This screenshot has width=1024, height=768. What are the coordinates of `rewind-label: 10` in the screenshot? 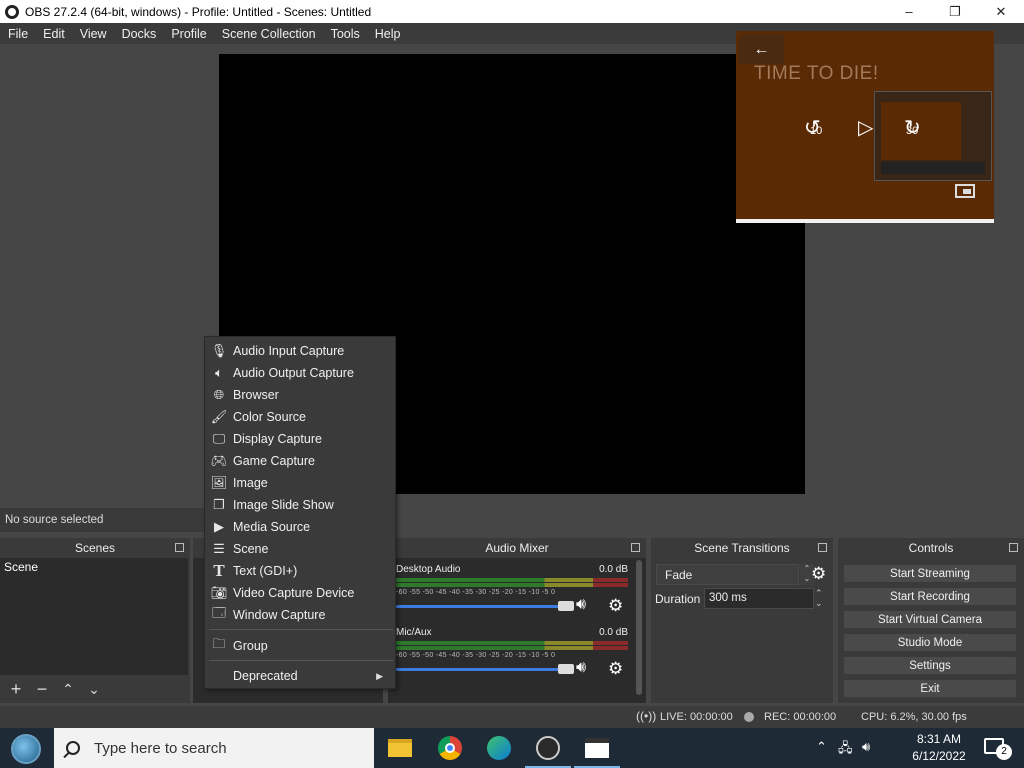 It's located at (816, 131).